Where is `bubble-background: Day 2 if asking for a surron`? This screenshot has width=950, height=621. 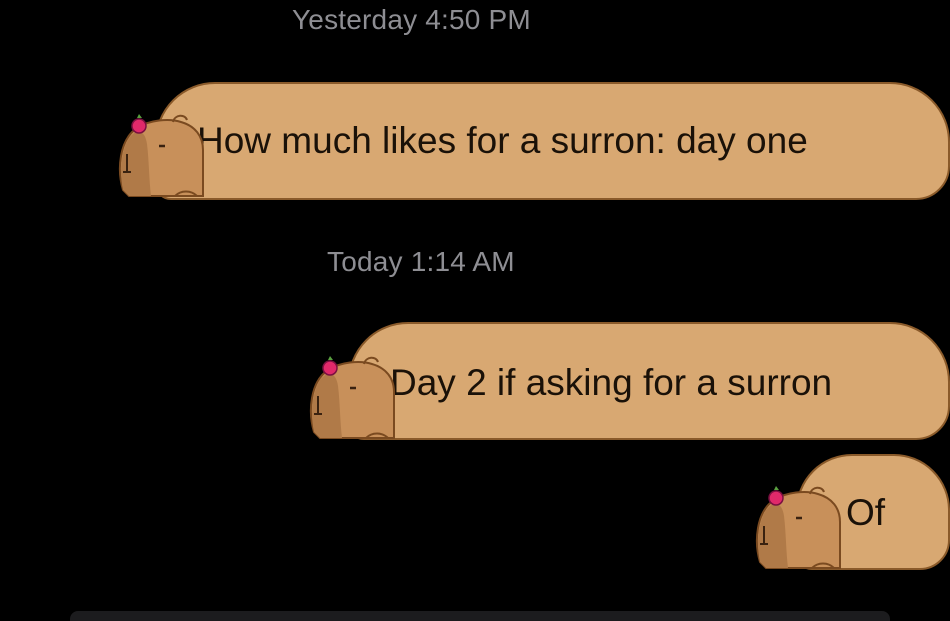 bubble-background: Day 2 if asking for a surron is located at coordinates (649, 381).